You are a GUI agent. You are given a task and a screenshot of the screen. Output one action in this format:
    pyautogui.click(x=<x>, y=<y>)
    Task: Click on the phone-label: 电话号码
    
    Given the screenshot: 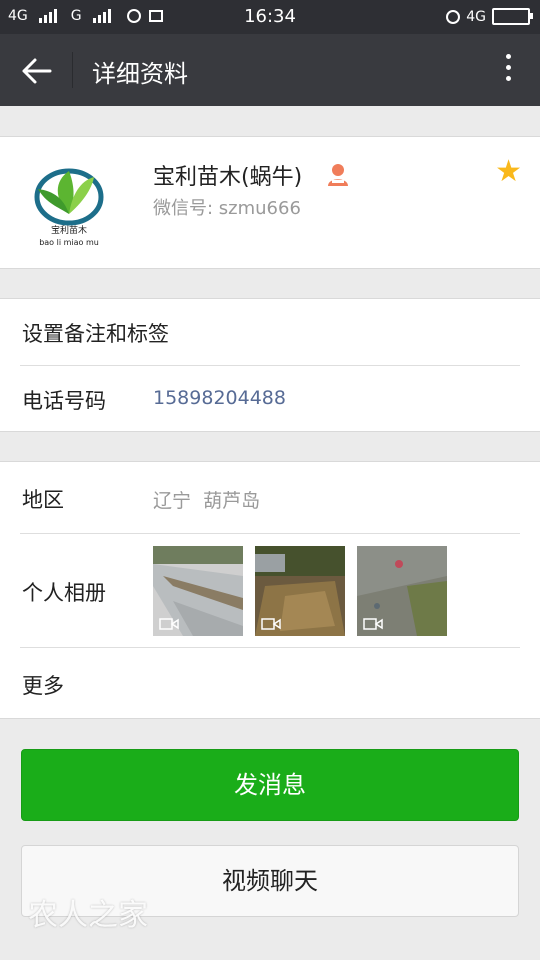 What is the action you would take?
    pyautogui.click(x=64, y=401)
    